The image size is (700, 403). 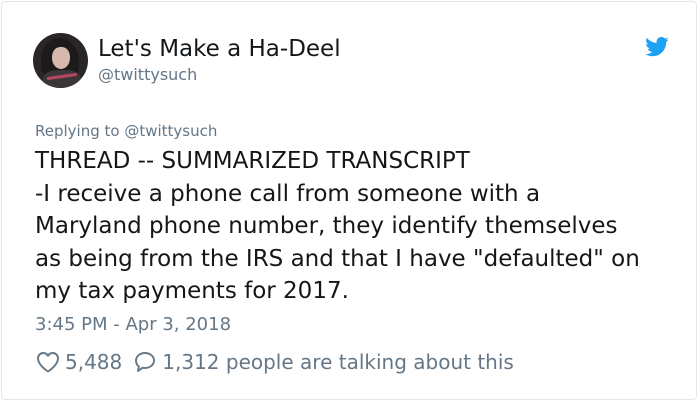 What do you see at coordinates (252, 161) in the screenshot?
I see `tweet-text-line: THREAD -- SUMMARIZED TRANSCRIPT` at bounding box center [252, 161].